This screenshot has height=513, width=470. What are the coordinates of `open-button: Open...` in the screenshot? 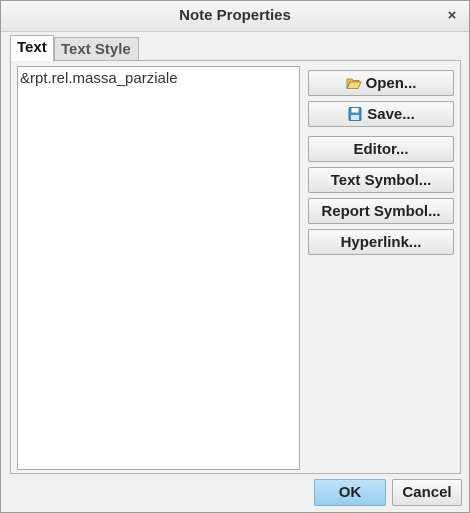 It's located at (381, 83).